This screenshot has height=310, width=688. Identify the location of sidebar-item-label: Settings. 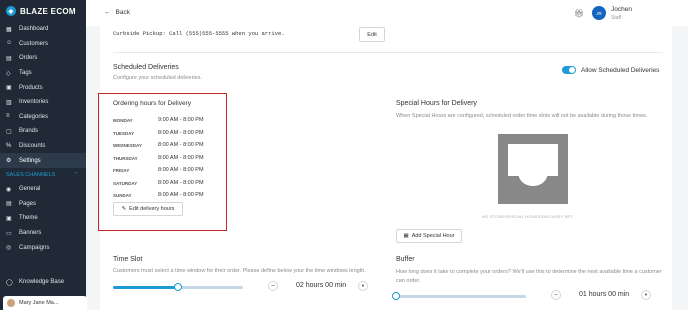
(30, 160).